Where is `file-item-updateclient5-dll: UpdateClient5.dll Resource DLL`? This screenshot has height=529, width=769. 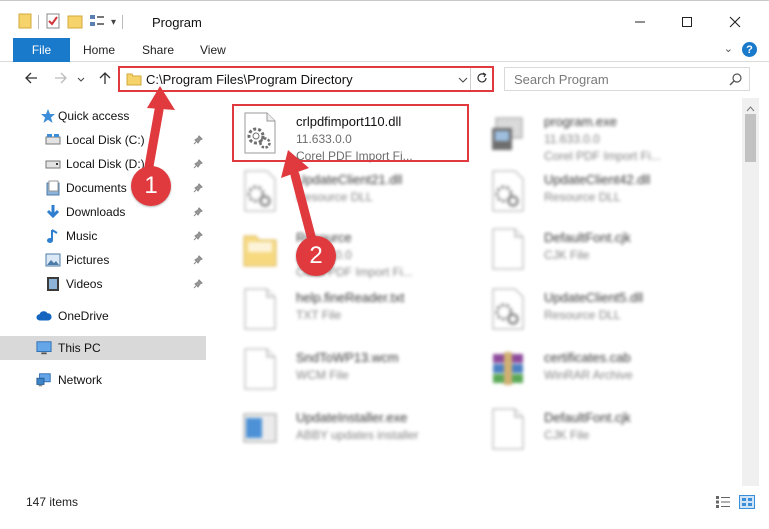 file-item-updateclient5-dll: UpdateClient5.dll Resource DLL is located at coordinates (597, 310).